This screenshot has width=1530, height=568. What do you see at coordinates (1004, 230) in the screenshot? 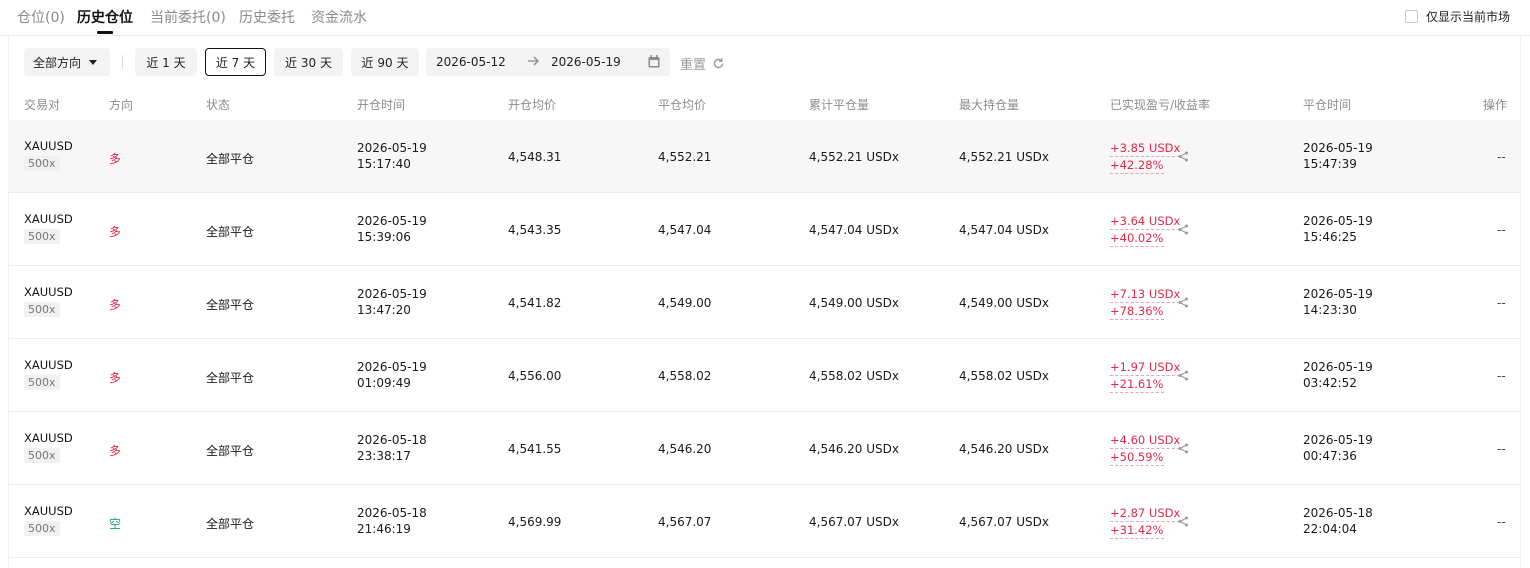
I see `max-position: 4,547.04 USDx` at bounding box center [1004, 230].